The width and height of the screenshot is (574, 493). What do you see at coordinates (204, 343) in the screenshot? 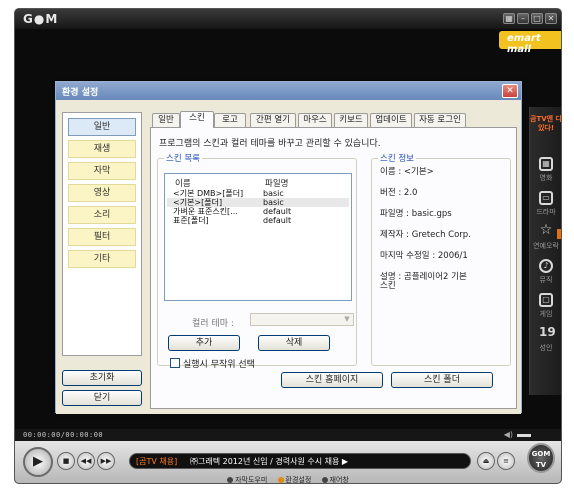
I see `add-skin-button: 추가` at bounding box center [204, 343].